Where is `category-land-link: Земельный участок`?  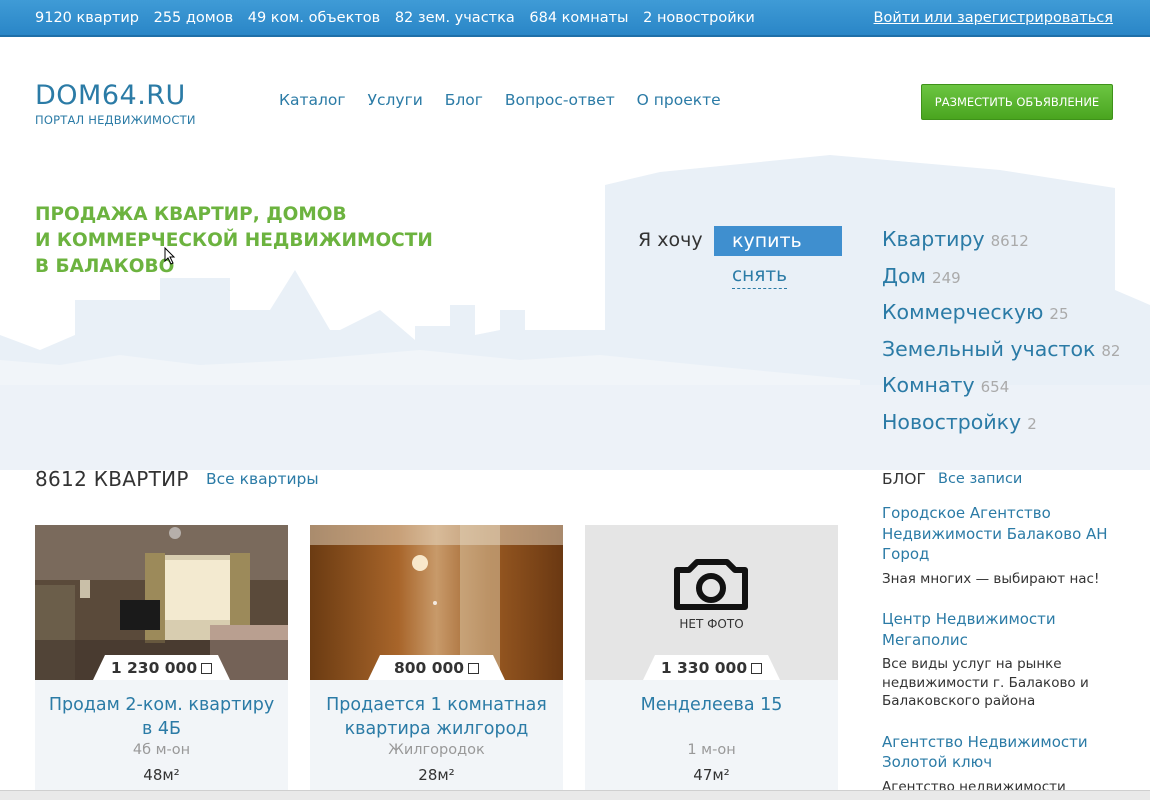
category-land-link: Земельный участок is located at coordinates (988, 349).